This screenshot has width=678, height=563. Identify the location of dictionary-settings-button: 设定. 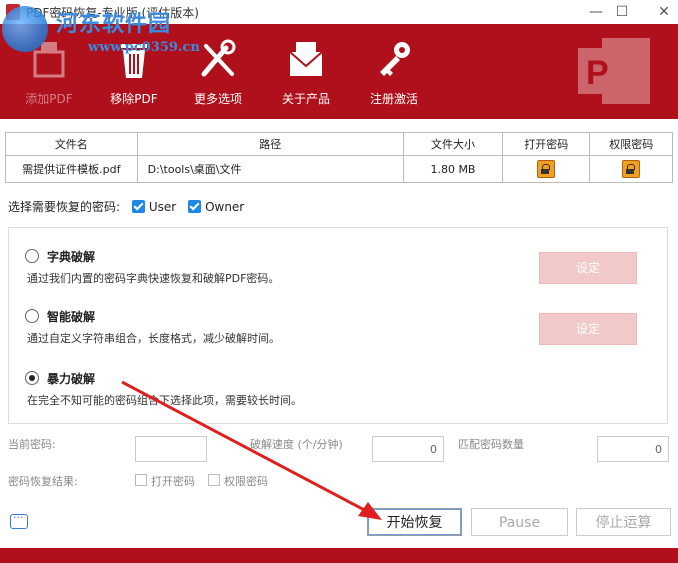
(588, 268).